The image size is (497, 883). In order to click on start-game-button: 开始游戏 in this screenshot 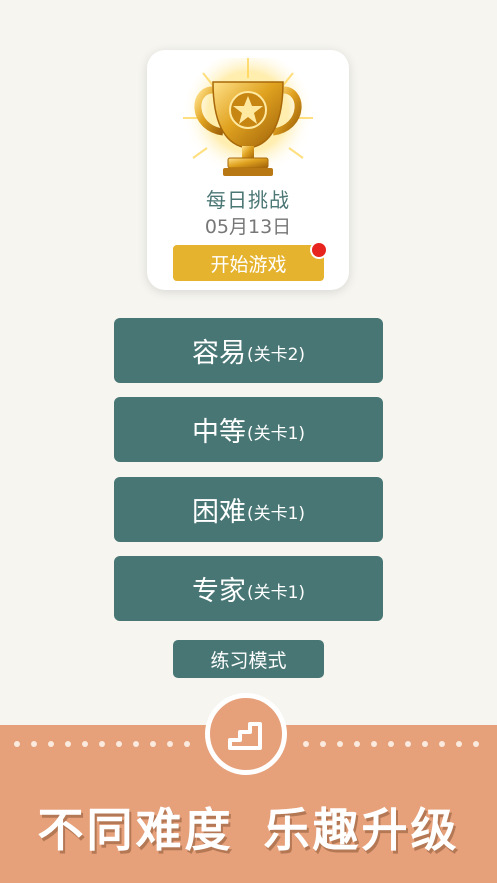, I will do `click(248, 263)`.